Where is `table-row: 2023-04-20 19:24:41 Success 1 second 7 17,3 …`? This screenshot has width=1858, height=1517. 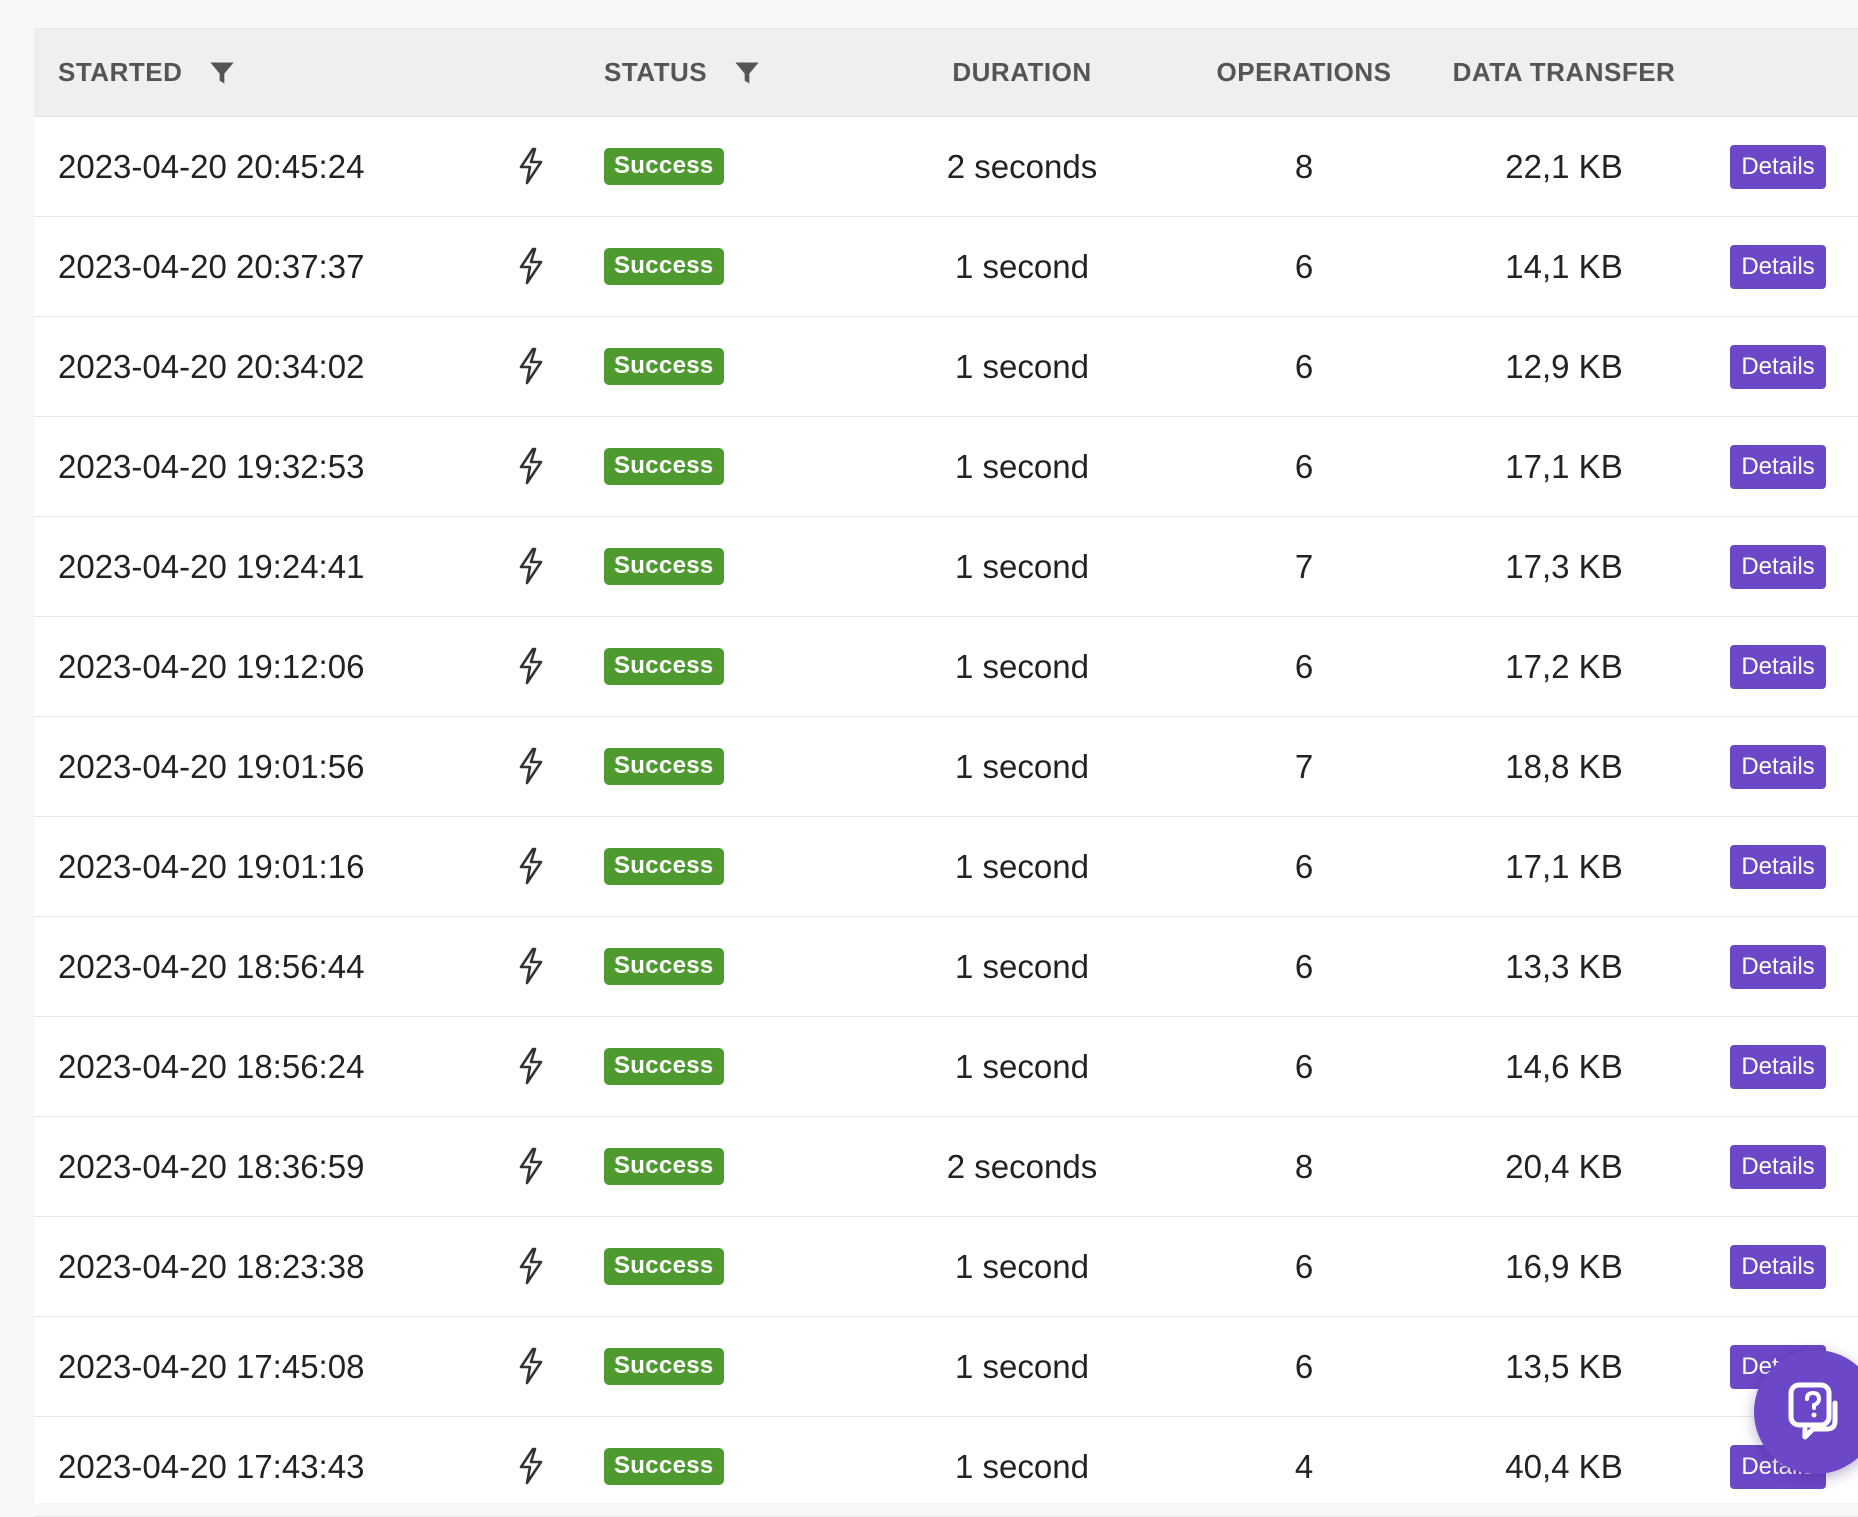 table-row: 2023-04-20 19:24:41 Success 1 second 7 17,3 … is located at coordinates (946, 567).